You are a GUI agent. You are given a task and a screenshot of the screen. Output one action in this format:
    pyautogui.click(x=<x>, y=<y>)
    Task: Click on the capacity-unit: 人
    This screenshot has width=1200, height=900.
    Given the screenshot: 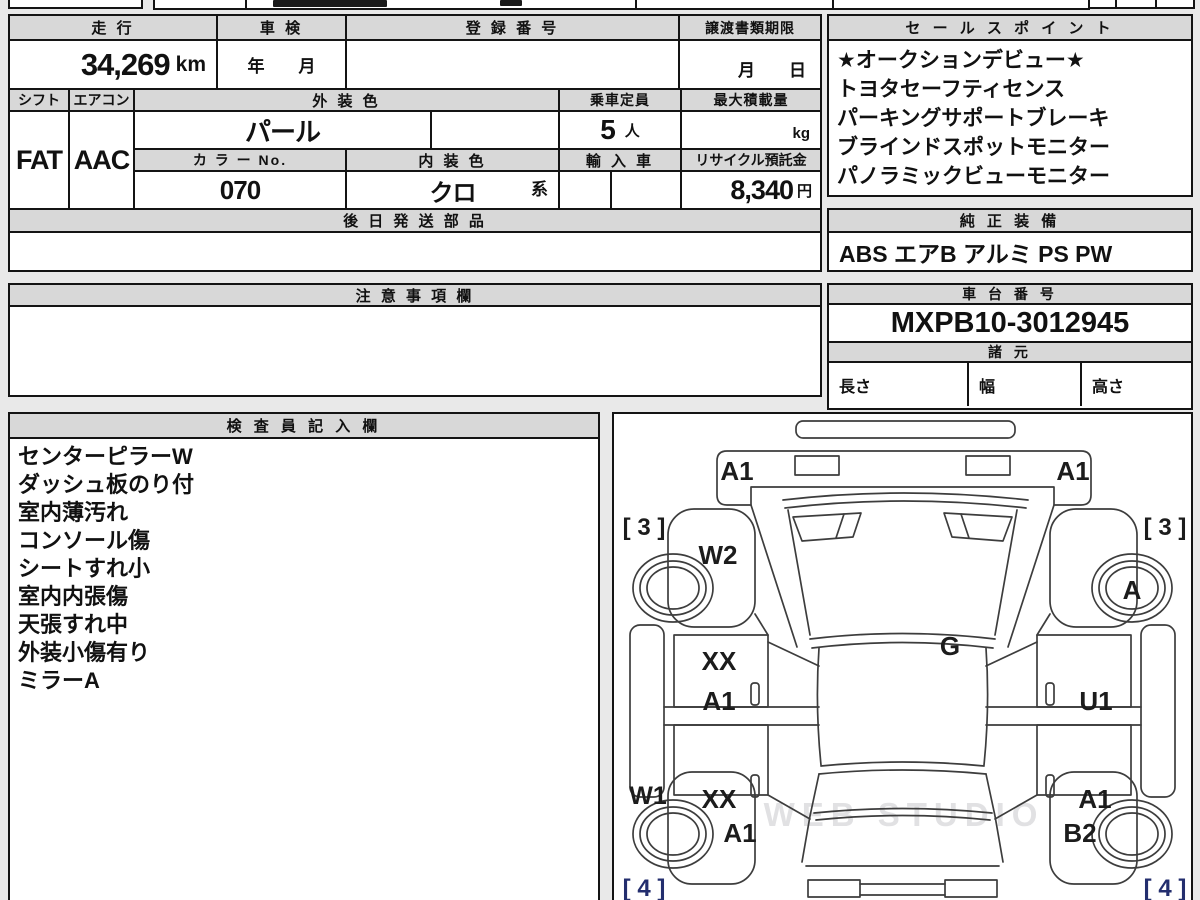 What is the action you would take?
    pyautogui.click(x=632, y=131)
    